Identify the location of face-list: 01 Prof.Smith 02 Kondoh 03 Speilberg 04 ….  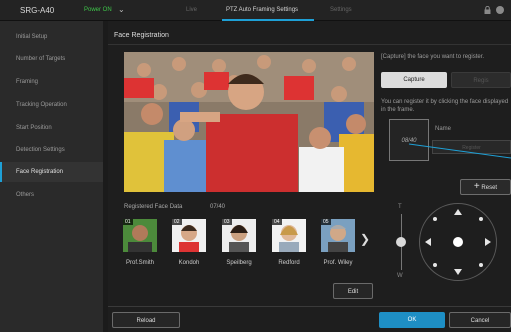
(247, 242).